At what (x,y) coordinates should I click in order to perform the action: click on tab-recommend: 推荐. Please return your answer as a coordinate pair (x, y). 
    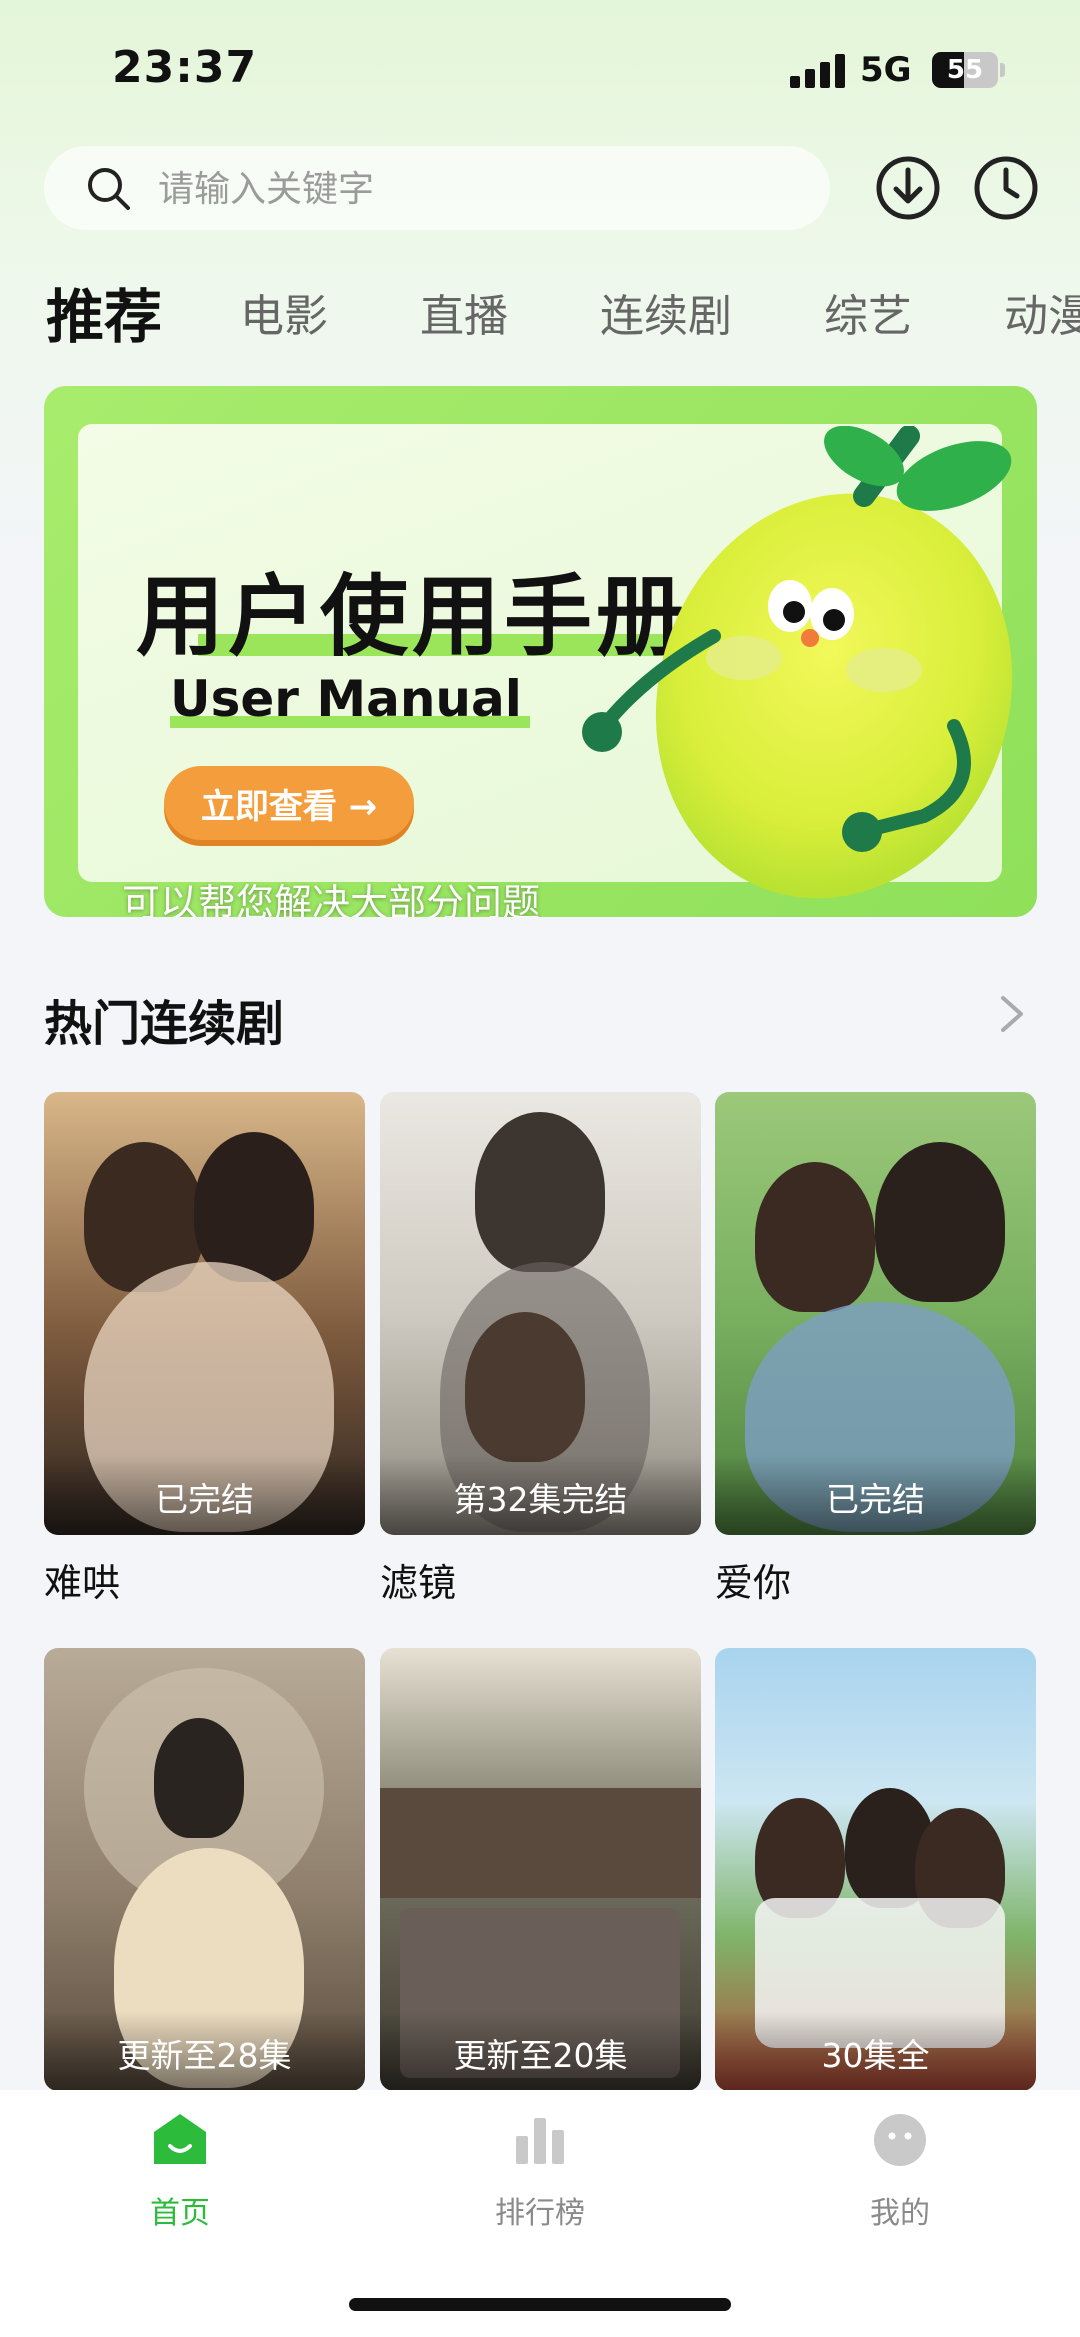
    Looking at the image, I should click on (104, 311).